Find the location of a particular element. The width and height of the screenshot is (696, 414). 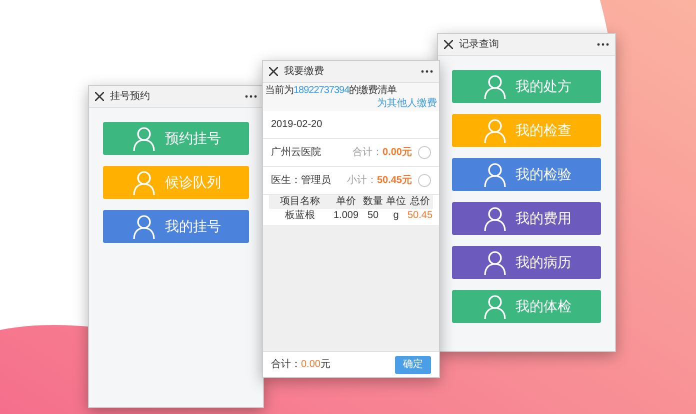

menu-button: 预约挂号 is located at coordinates (176, 138).